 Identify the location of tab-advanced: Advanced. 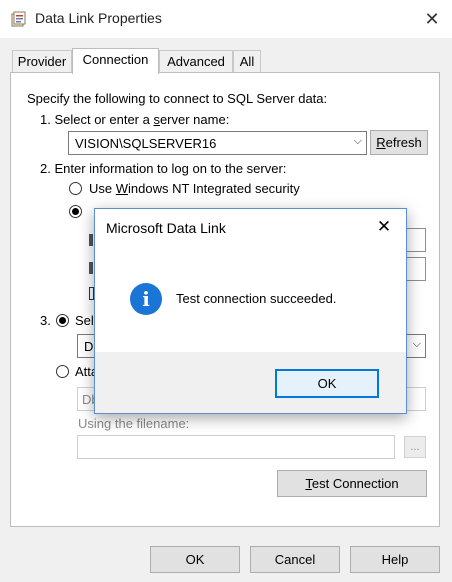
(196, 61).